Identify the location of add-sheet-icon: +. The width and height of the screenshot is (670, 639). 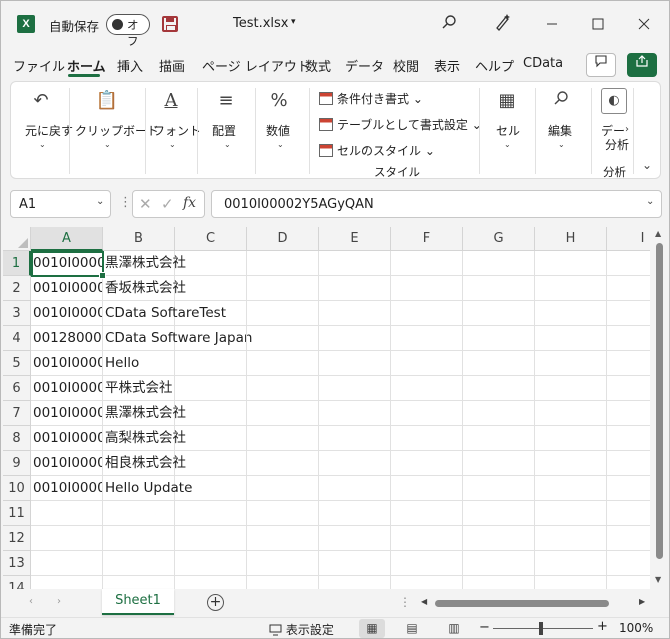
(215, 602).